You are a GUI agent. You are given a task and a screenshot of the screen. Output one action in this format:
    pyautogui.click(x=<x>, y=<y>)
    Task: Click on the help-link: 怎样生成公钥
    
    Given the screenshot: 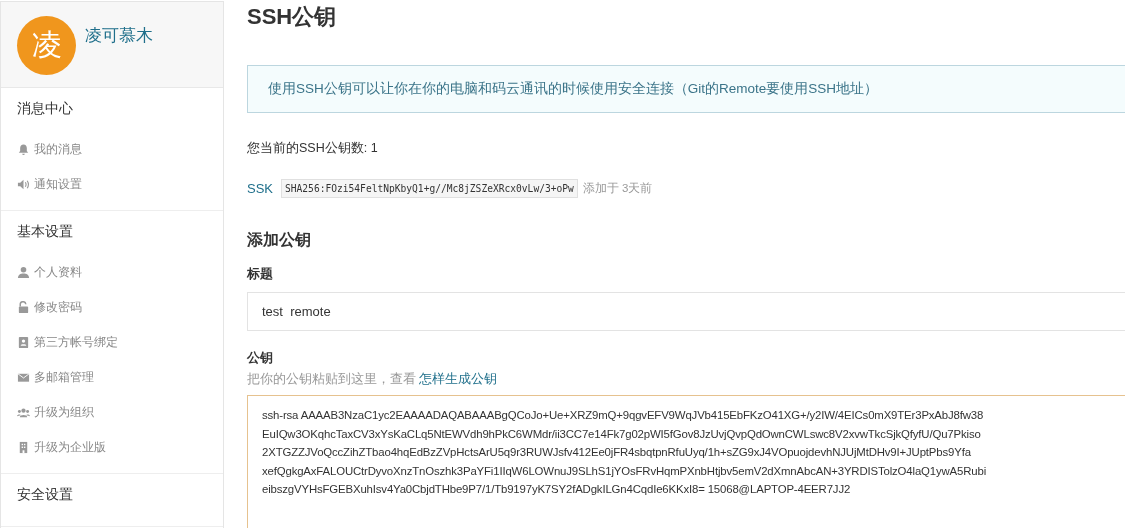 What is the action you would take?
    pyautogui.click(x=458, y=379)
    